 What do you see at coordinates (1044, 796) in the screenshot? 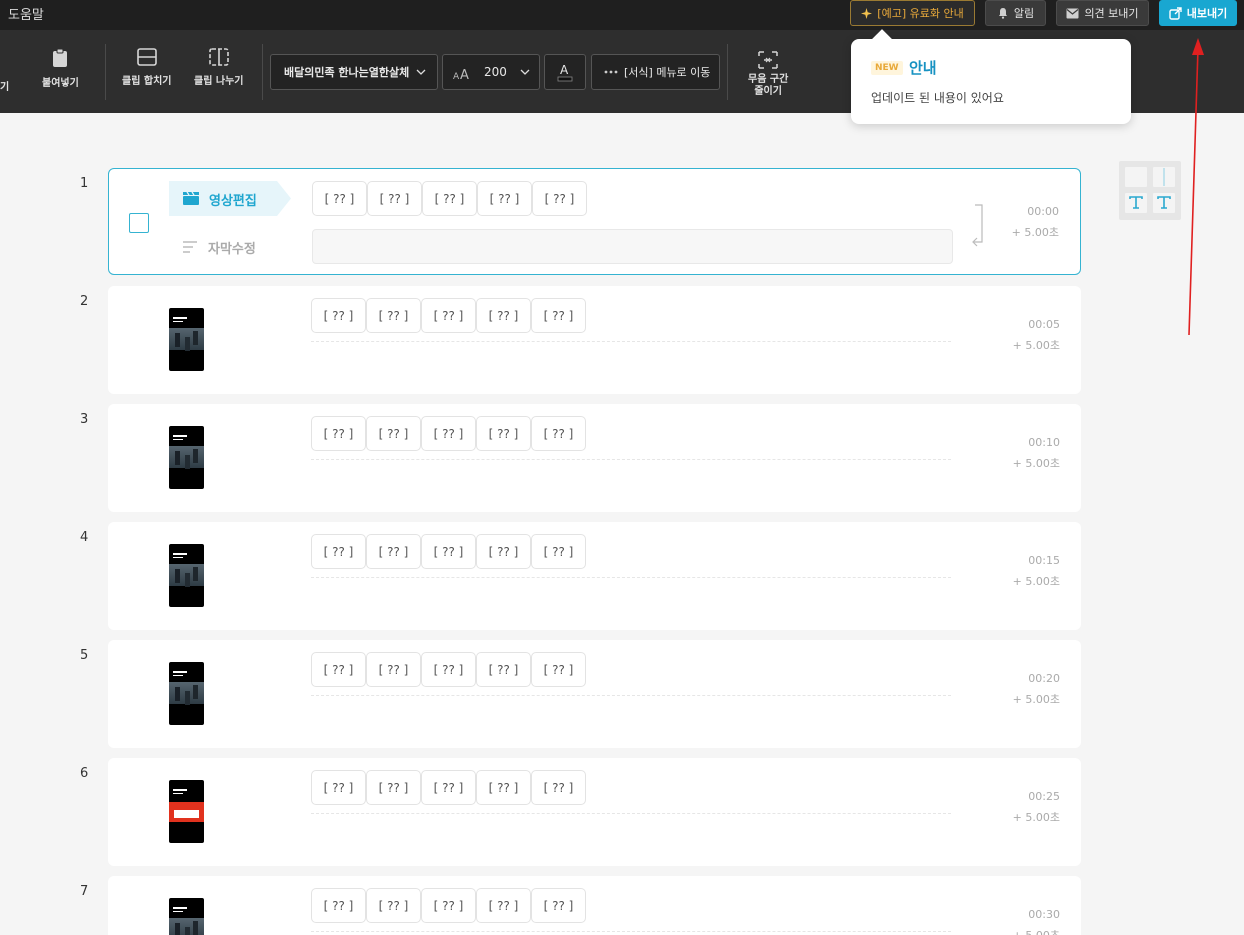
I see `clip-start-time: 00:25` at bounding box center [1044, 796].